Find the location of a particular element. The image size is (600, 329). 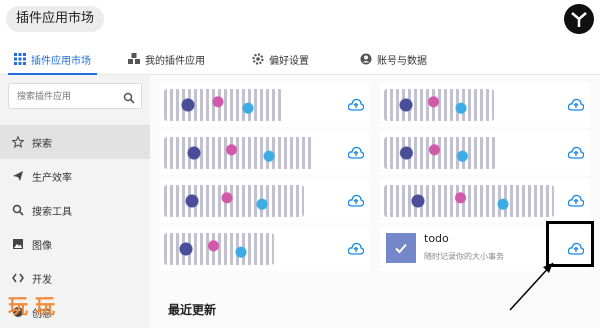

pointer-arrow-icon is located at coordinates (531, 286).